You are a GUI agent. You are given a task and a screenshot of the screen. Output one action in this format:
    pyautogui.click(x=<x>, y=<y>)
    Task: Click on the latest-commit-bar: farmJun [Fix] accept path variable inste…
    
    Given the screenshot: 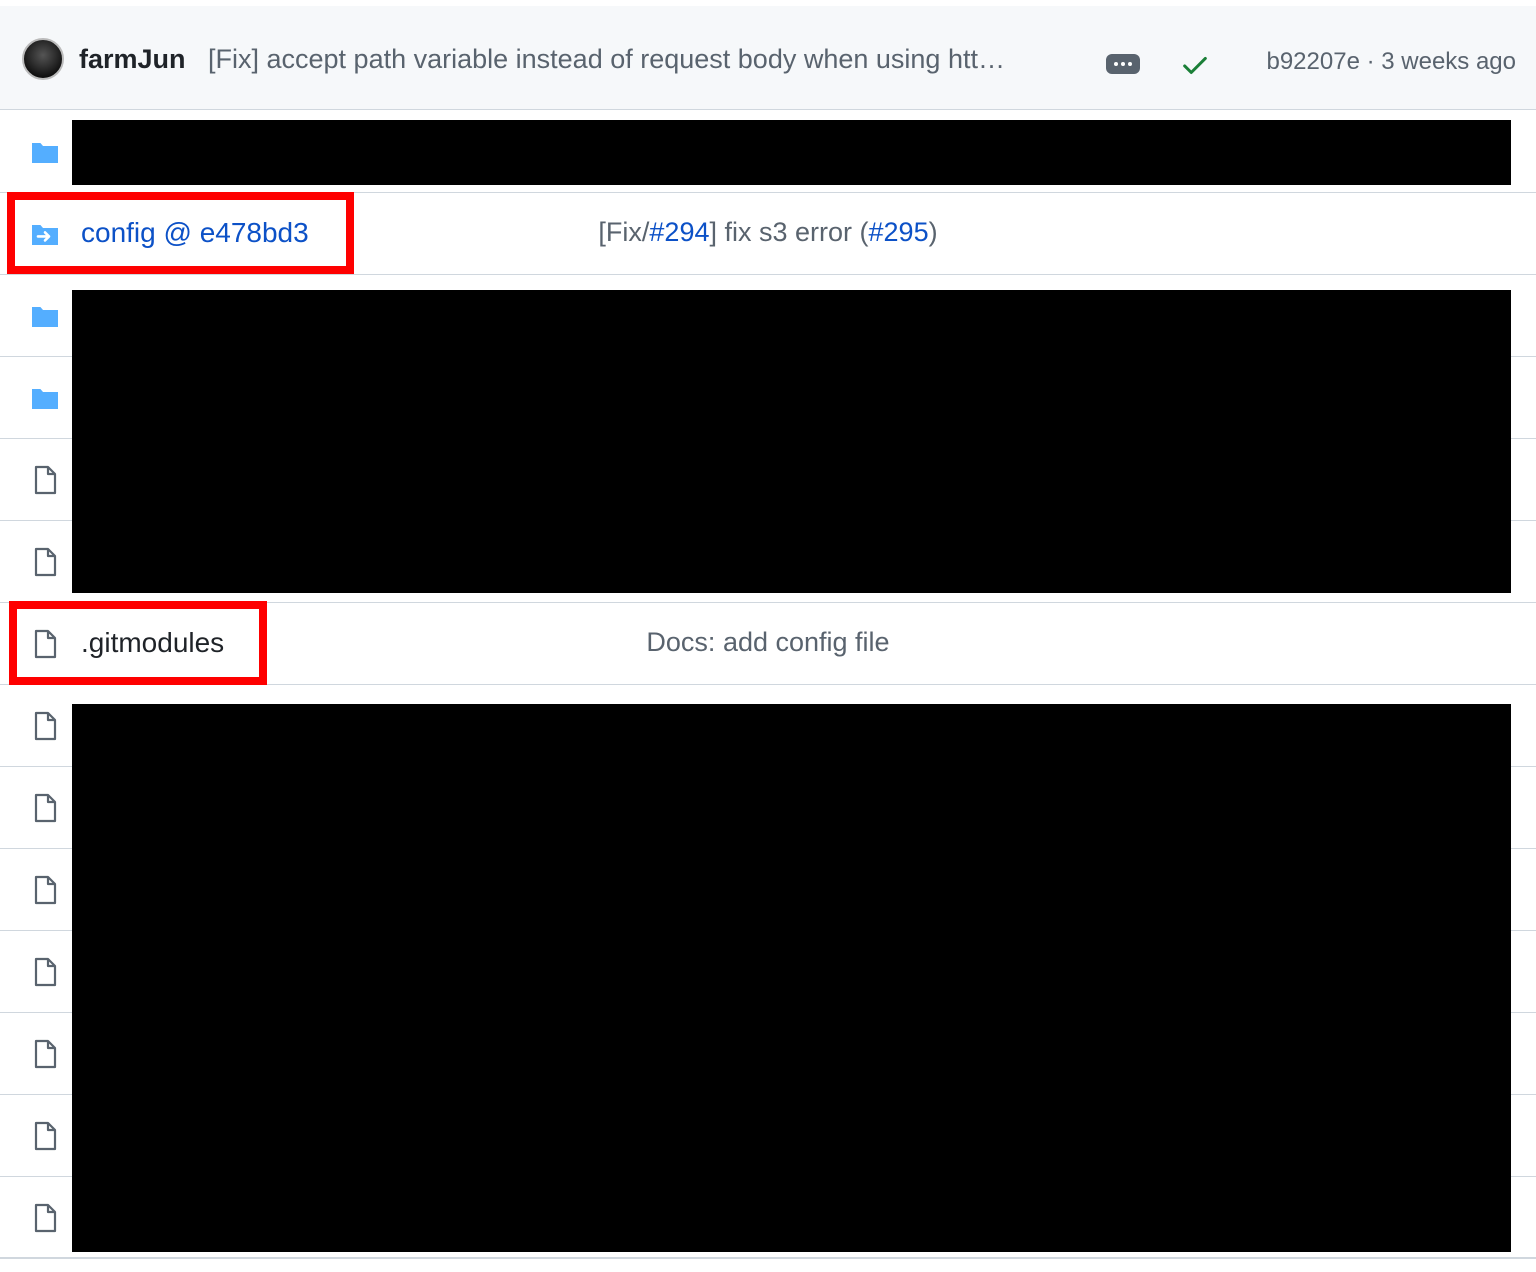 What is the action you would take?
    pyautogui.click(x=768, y=58)
    